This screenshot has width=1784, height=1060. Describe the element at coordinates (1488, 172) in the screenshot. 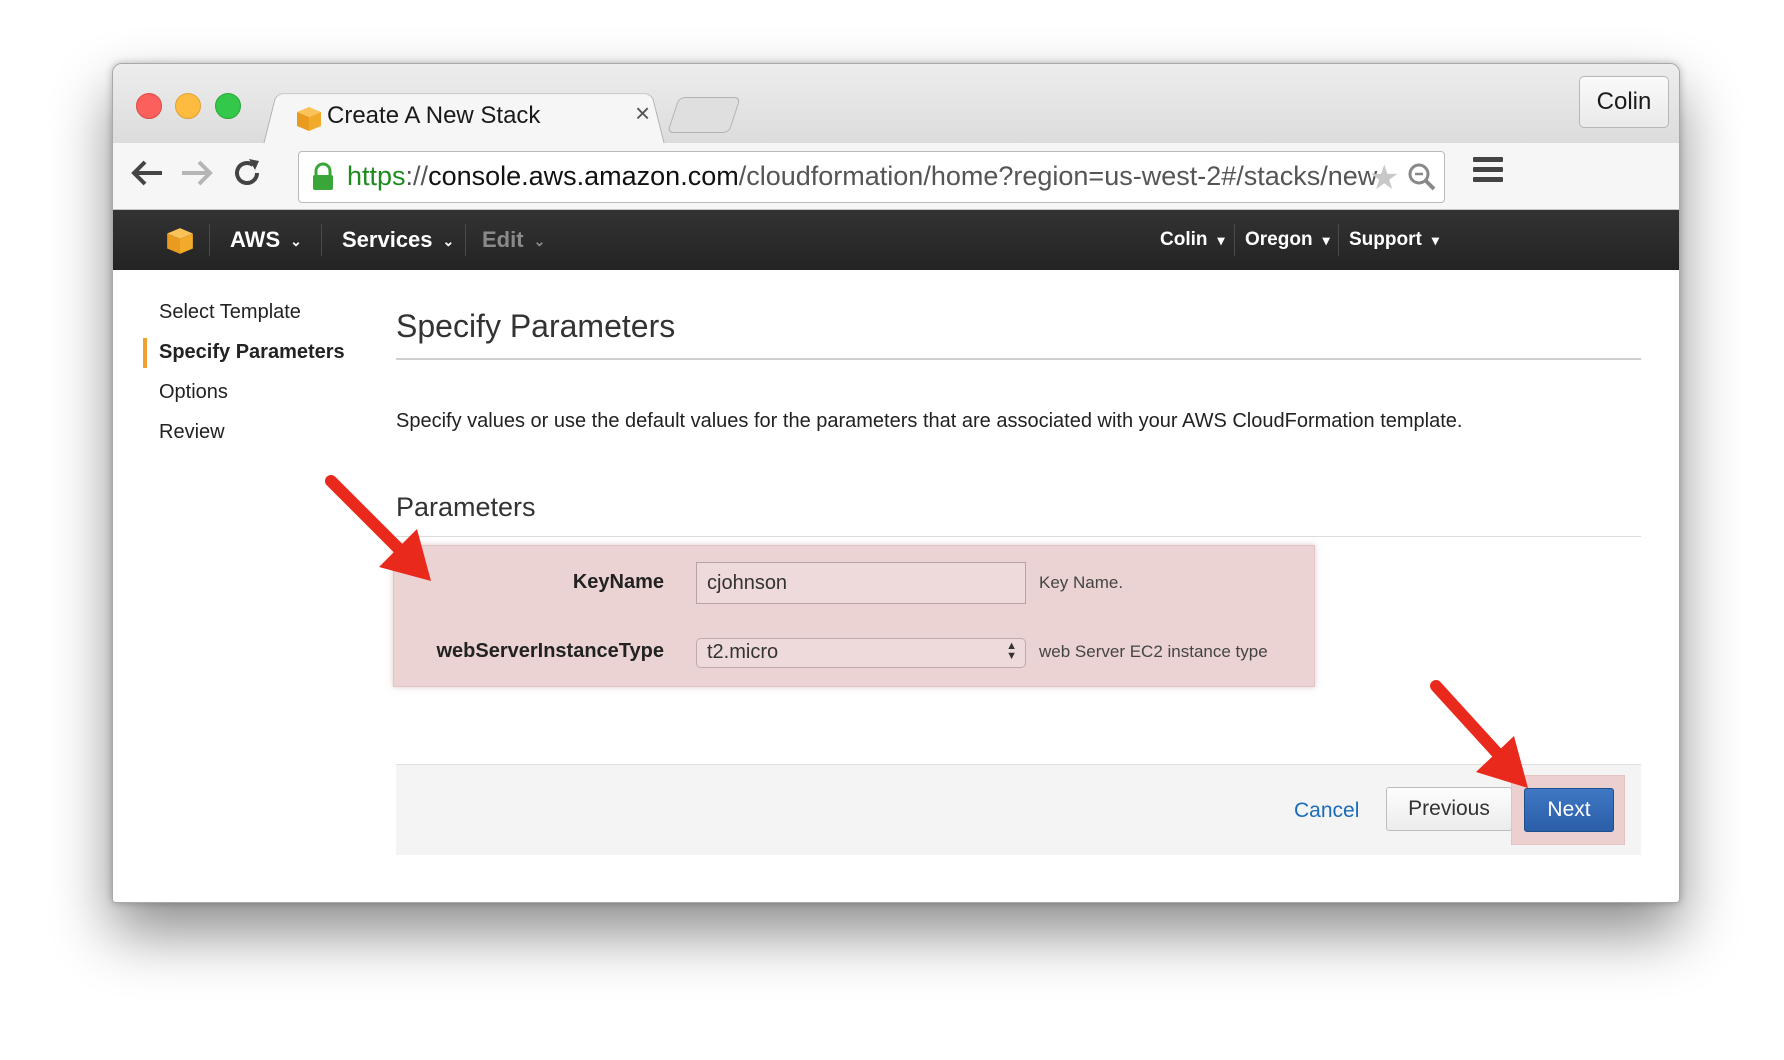

I see `browser-menu-icon` at that location.